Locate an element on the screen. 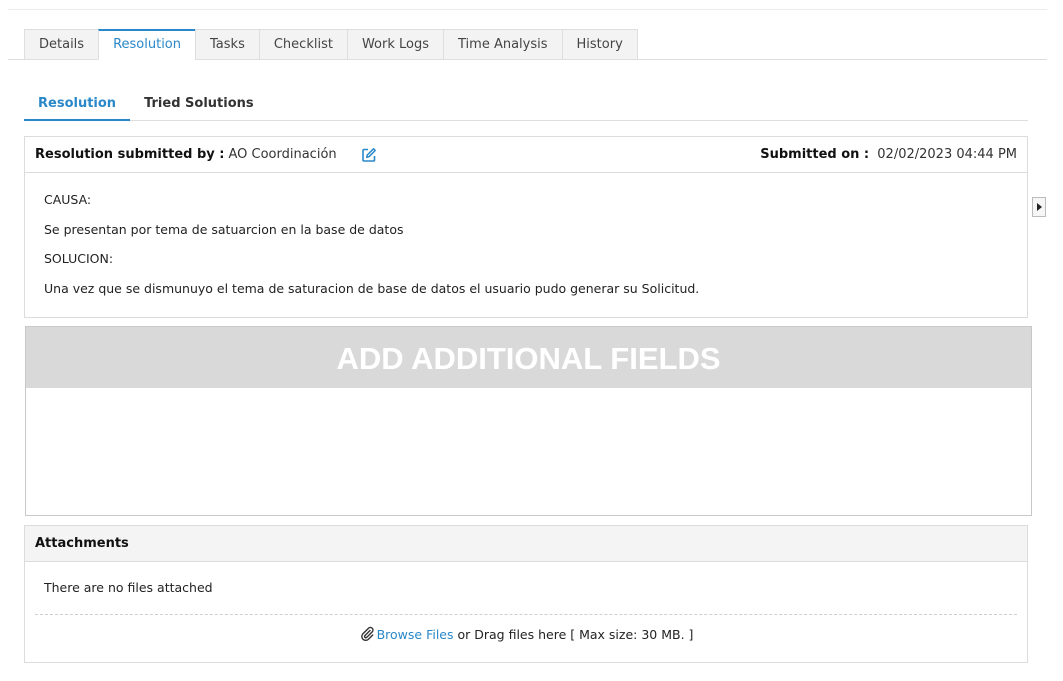 This screenshot has height=681, width=1063. tab-time-analysis: Time Analysis is located at coordinates (502, 44).